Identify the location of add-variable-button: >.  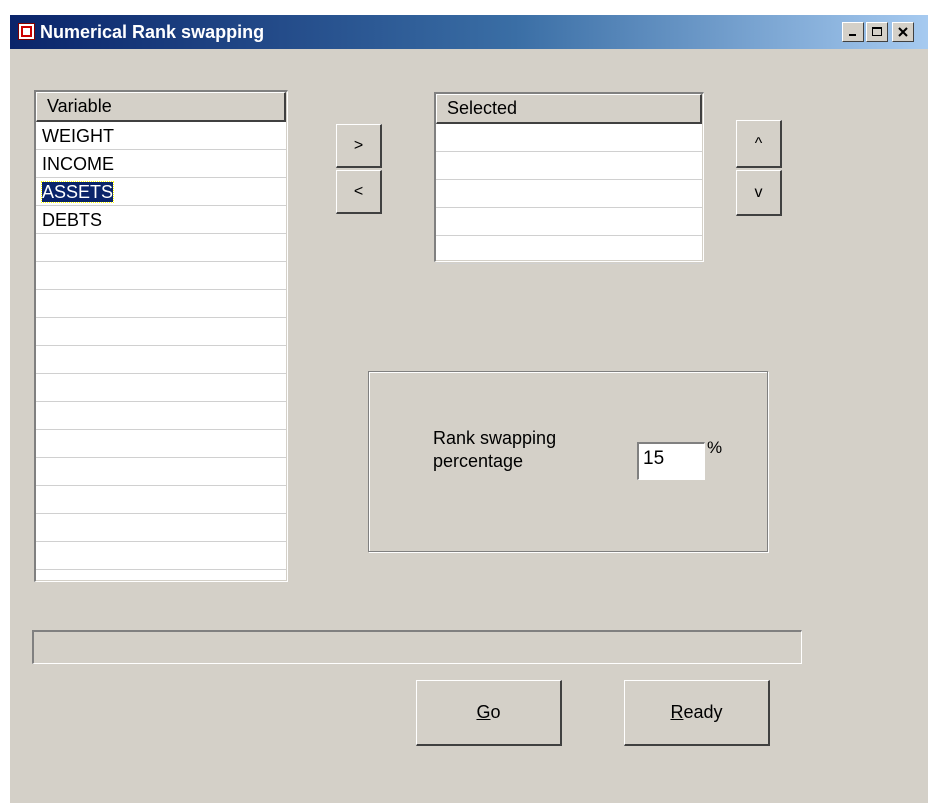
(359, 146).